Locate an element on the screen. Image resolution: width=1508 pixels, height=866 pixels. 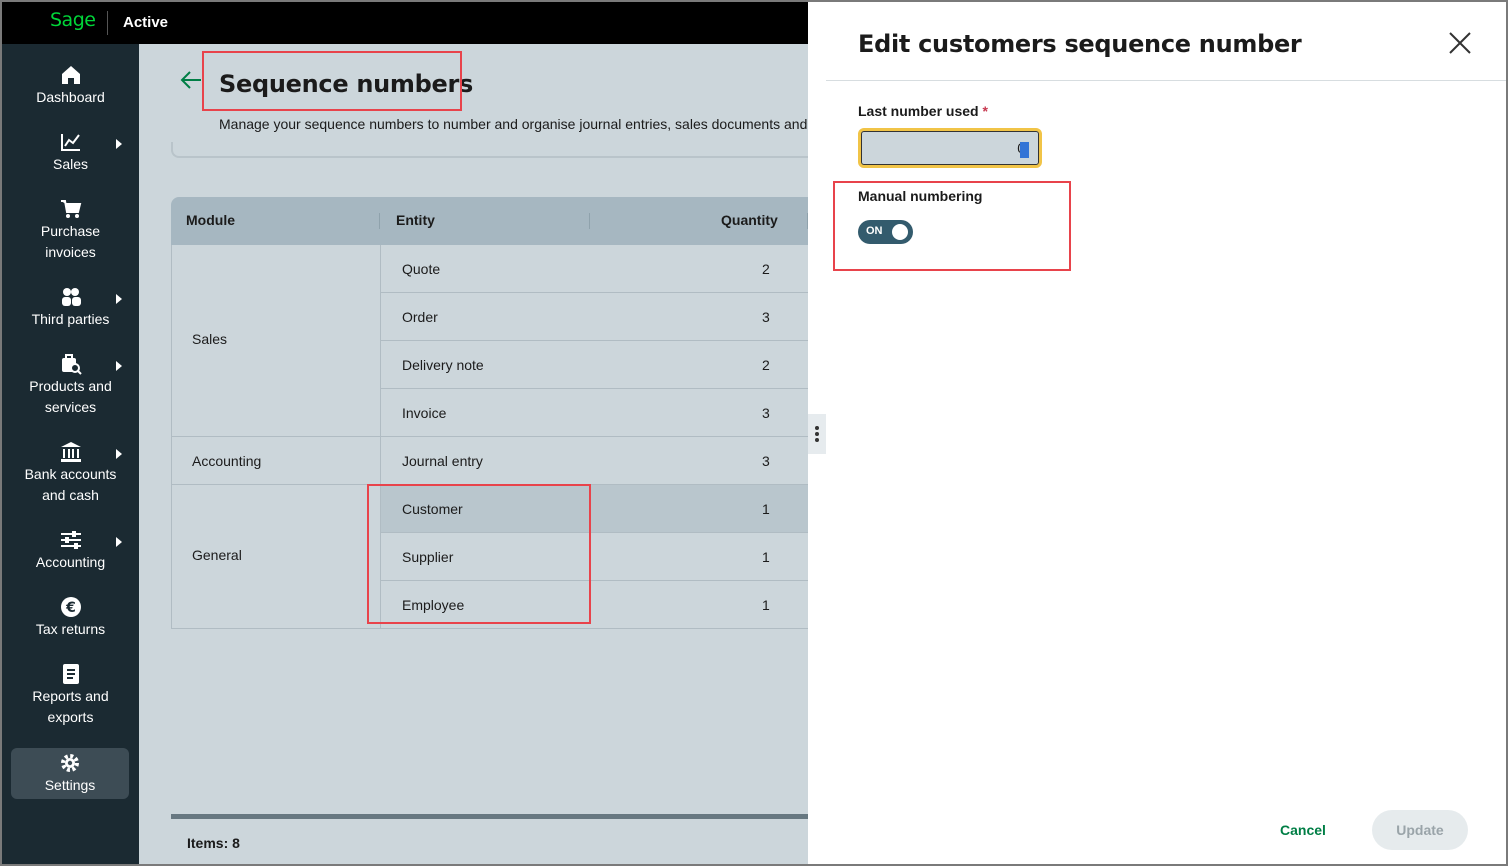
update-button: Update is located at coordinates (1420, 830).